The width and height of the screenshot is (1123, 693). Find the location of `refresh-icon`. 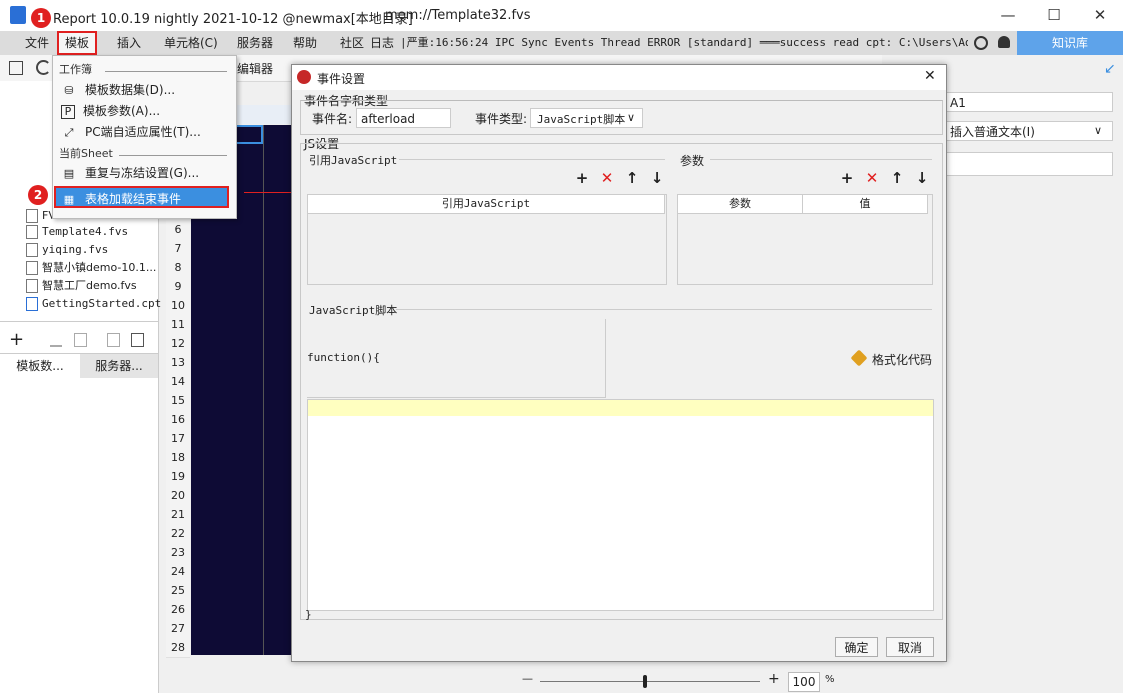

refresh-icon is located at coordinates (43, 67).